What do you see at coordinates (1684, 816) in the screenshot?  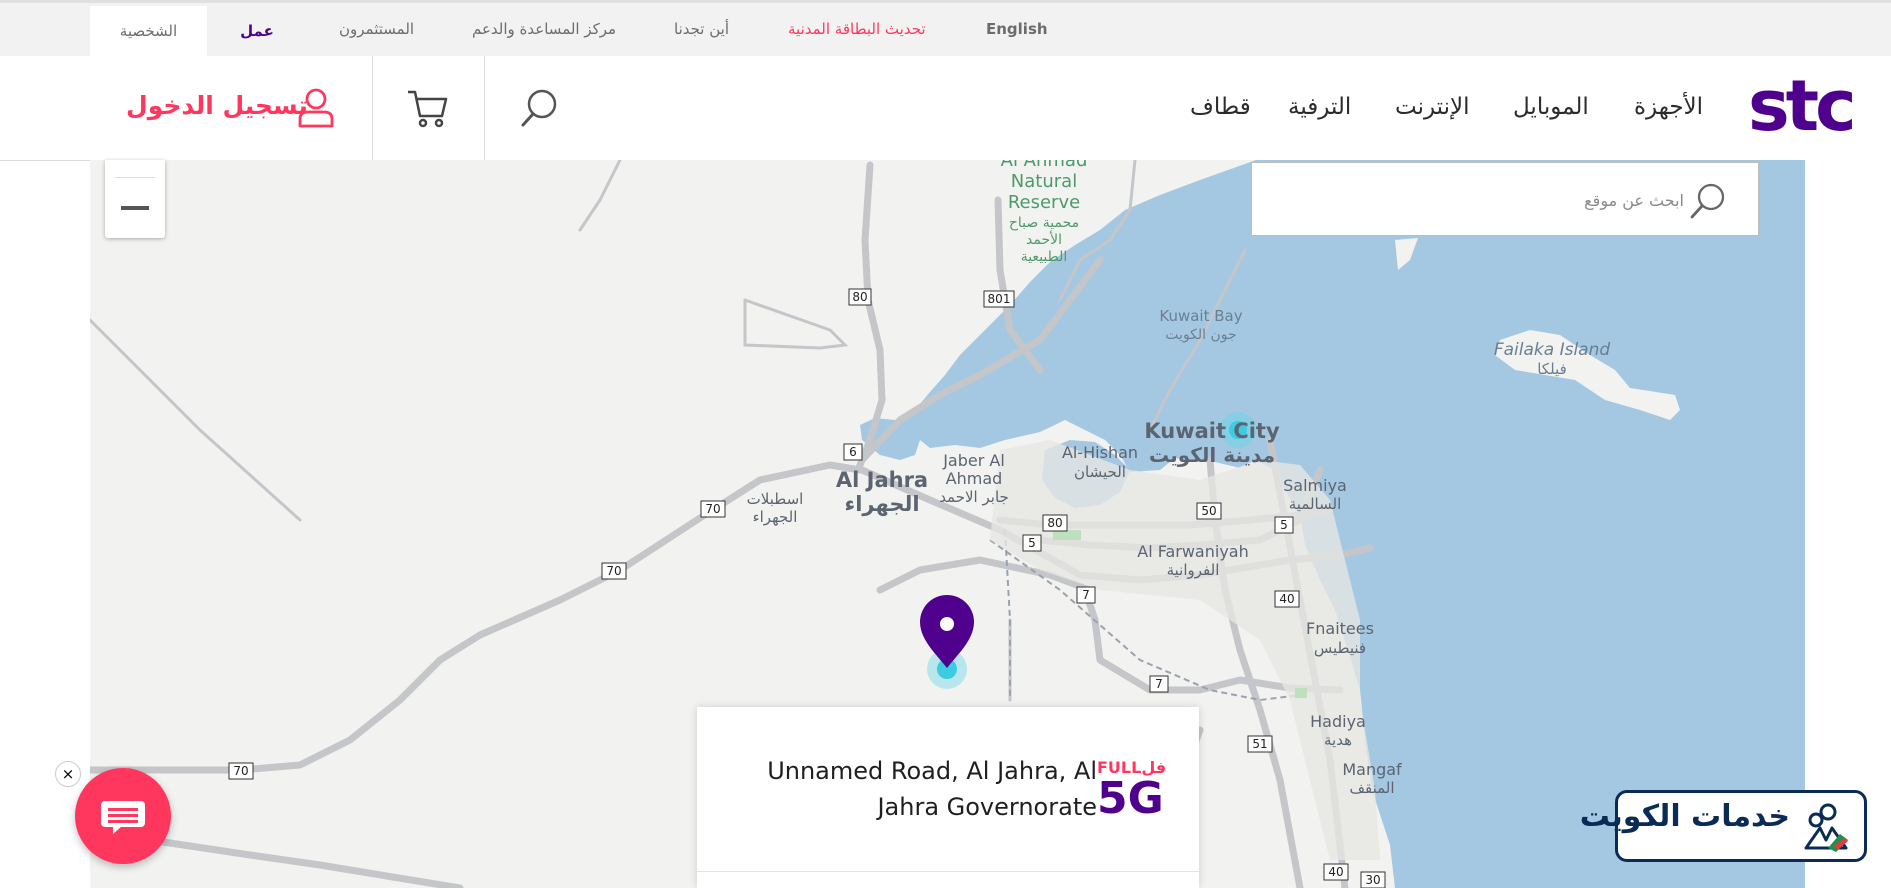 I see `watermark-text: خدمات الكويت` at bounding box center [1684, 816].